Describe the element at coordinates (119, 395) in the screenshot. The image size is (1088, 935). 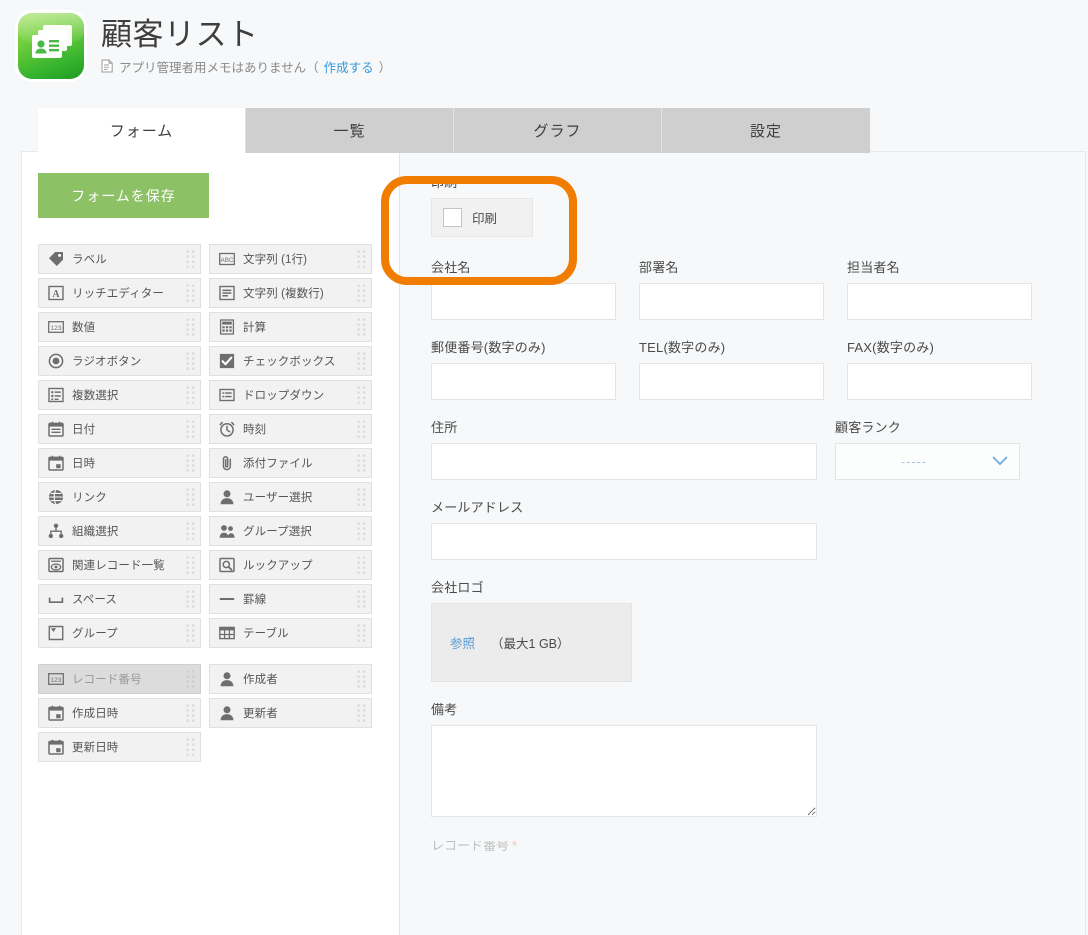
I see `palette-item: 複数選択` at that location.